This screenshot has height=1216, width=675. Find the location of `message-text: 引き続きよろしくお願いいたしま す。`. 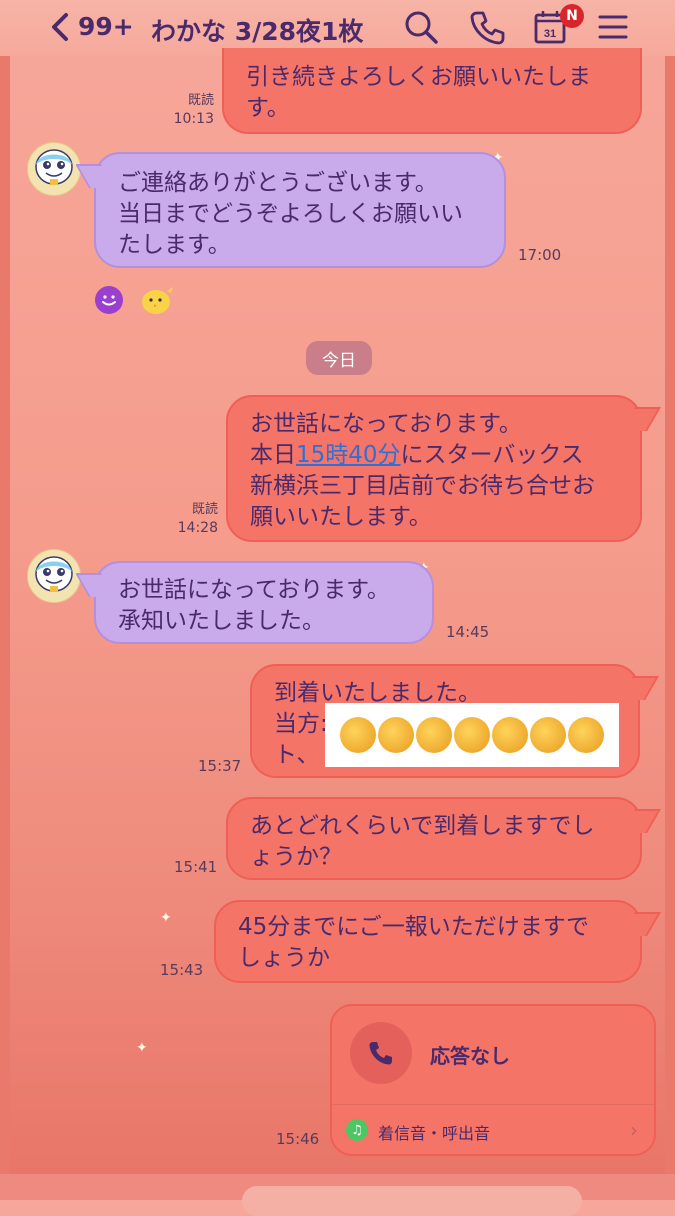

message-text: 引き続きよろしくお願いいたしま す。 is located at coordinates (418, 92).